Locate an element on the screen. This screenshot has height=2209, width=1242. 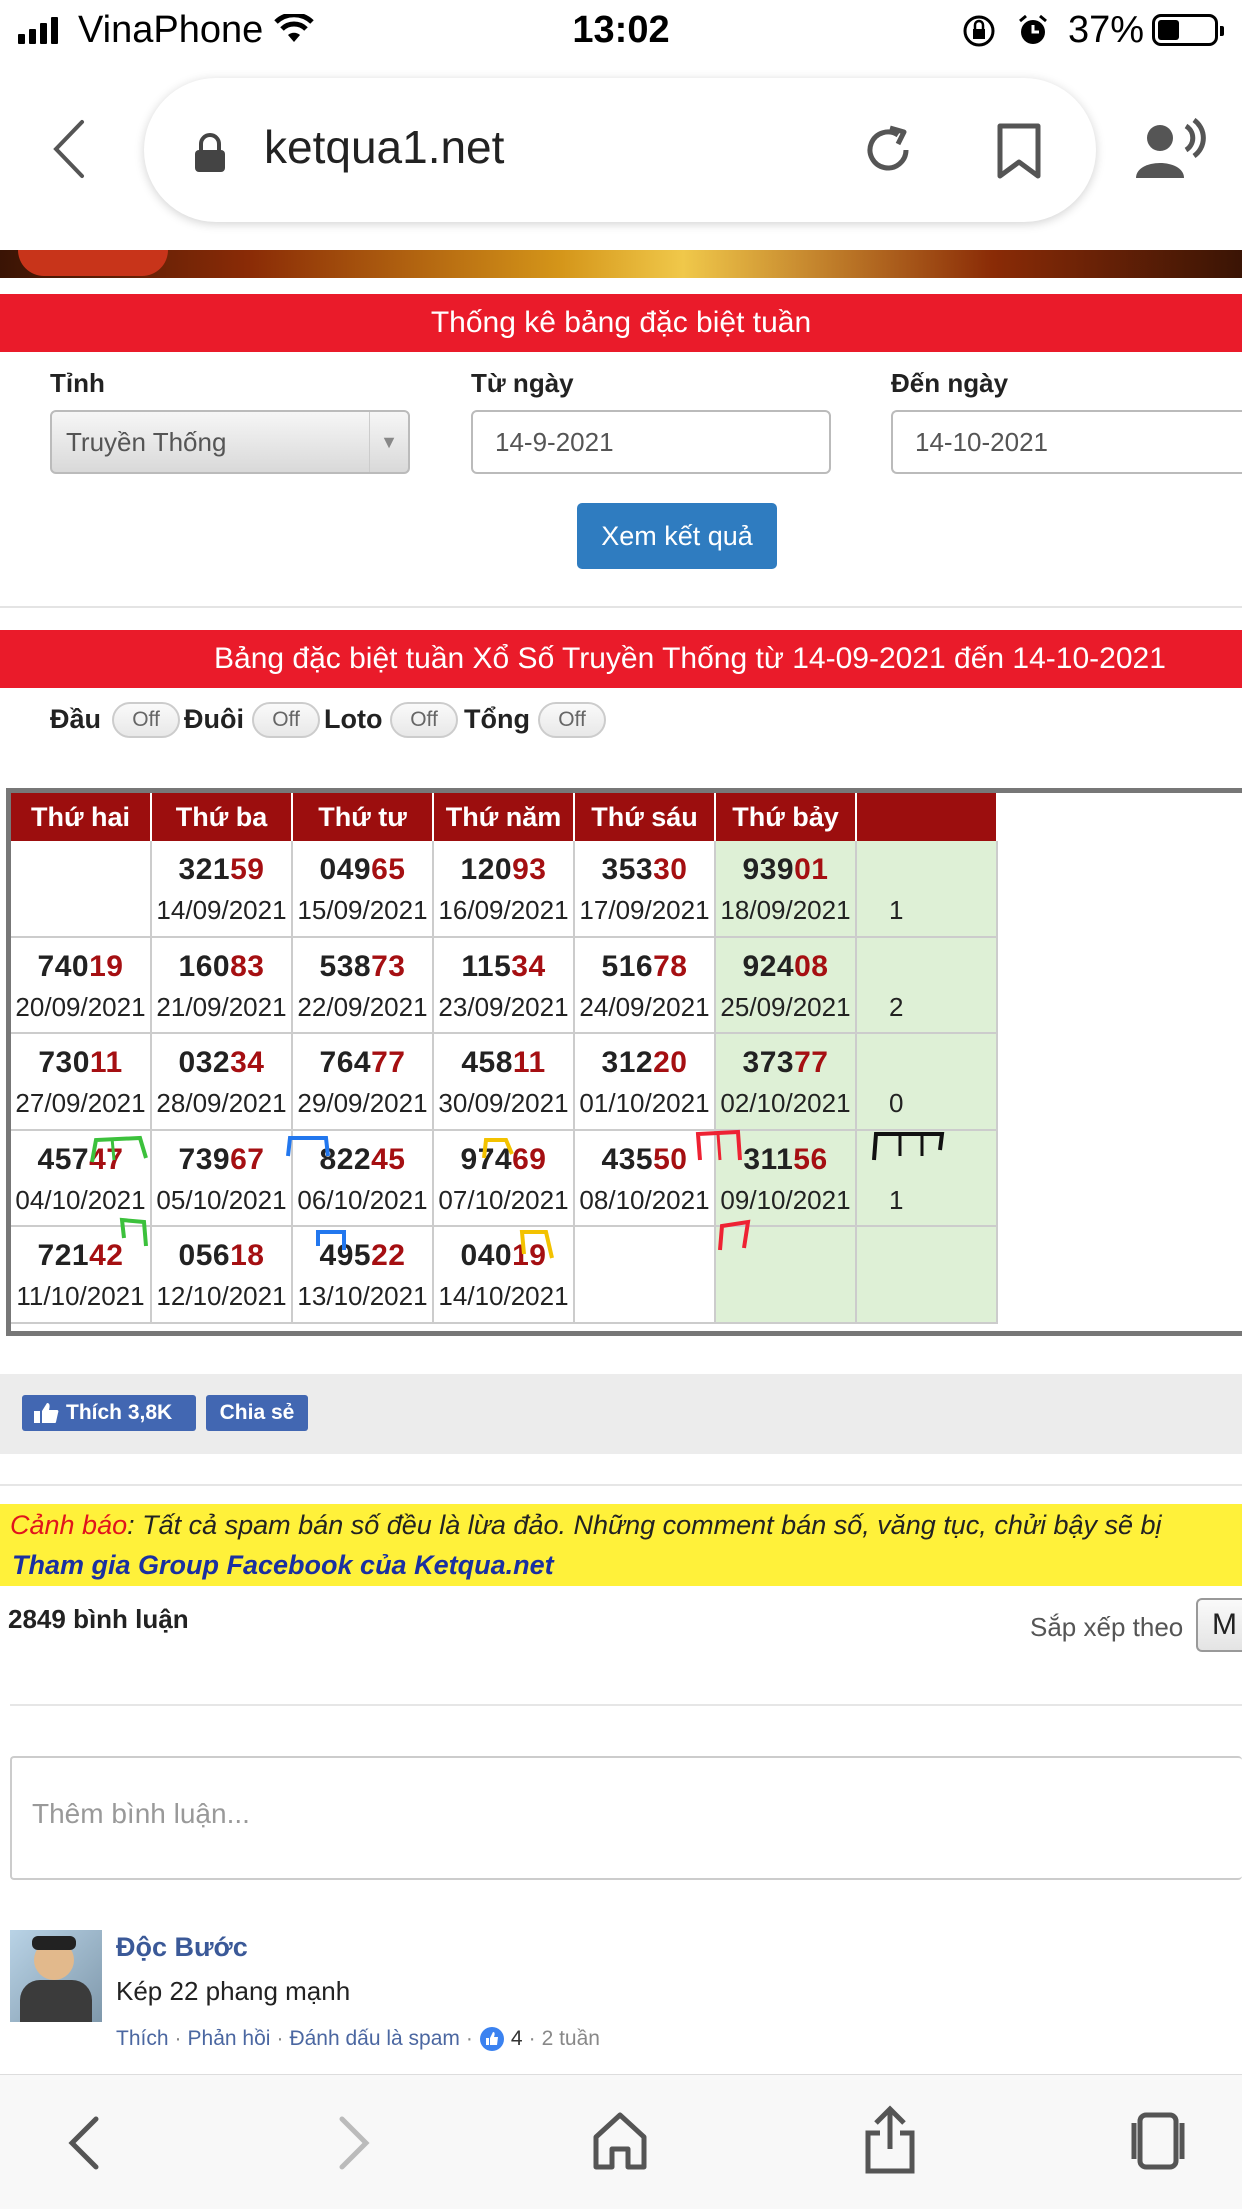
result-number: 76477 is located at coordinates (362, 1063).